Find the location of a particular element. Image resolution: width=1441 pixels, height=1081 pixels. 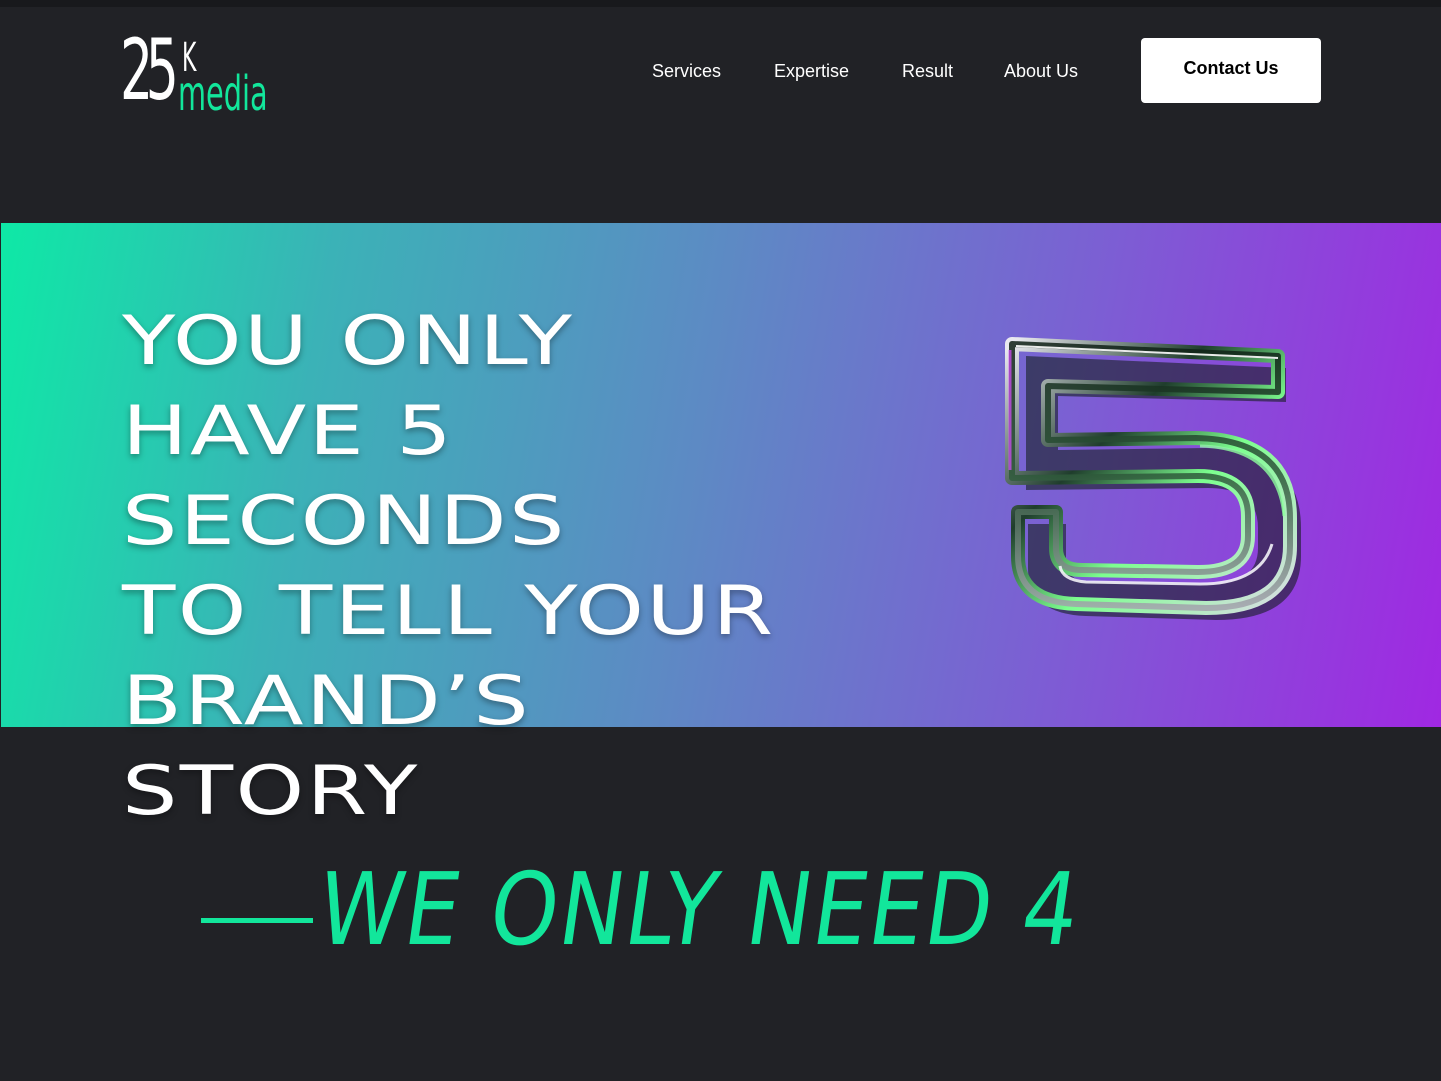

top-strip is located at coordinates (720, 3).